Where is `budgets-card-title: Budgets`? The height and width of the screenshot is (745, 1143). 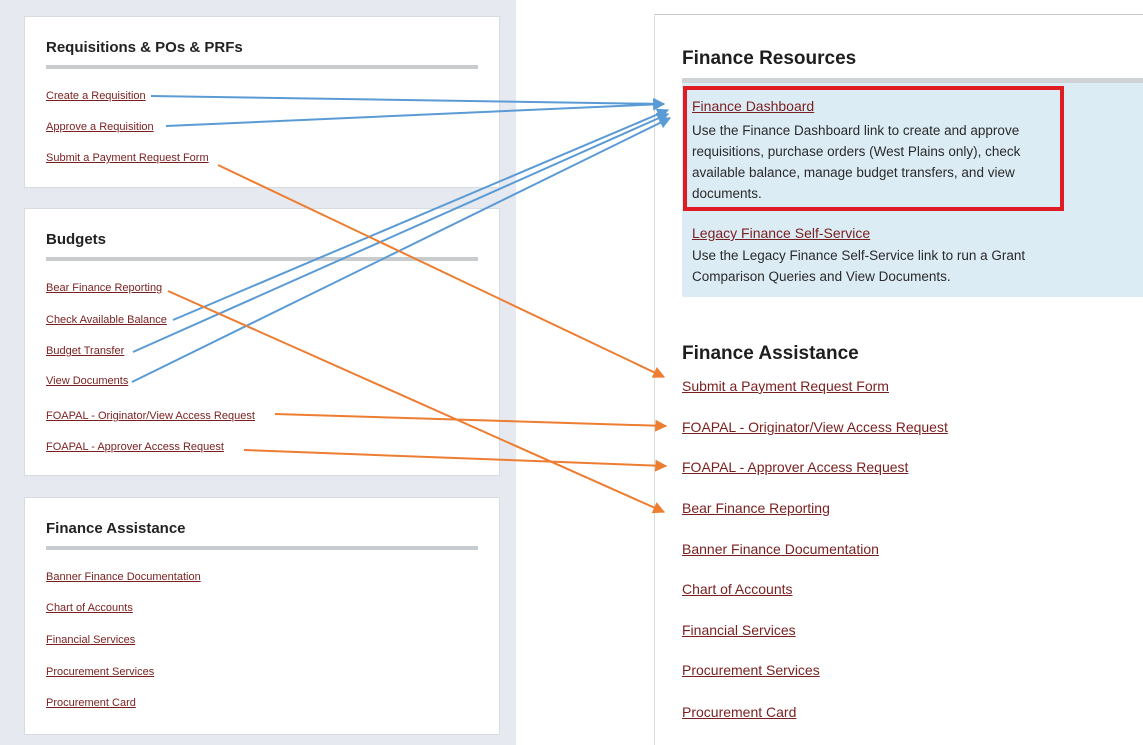 budgets-card-title: Budgets is located at coordinates (76, 239).